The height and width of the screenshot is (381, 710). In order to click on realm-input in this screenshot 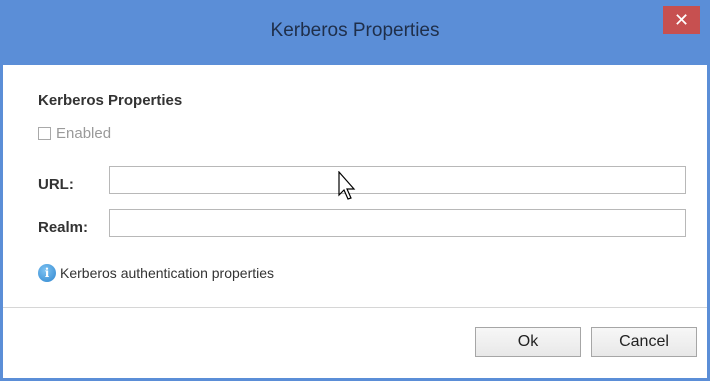, I will do `click(397, 223)`.